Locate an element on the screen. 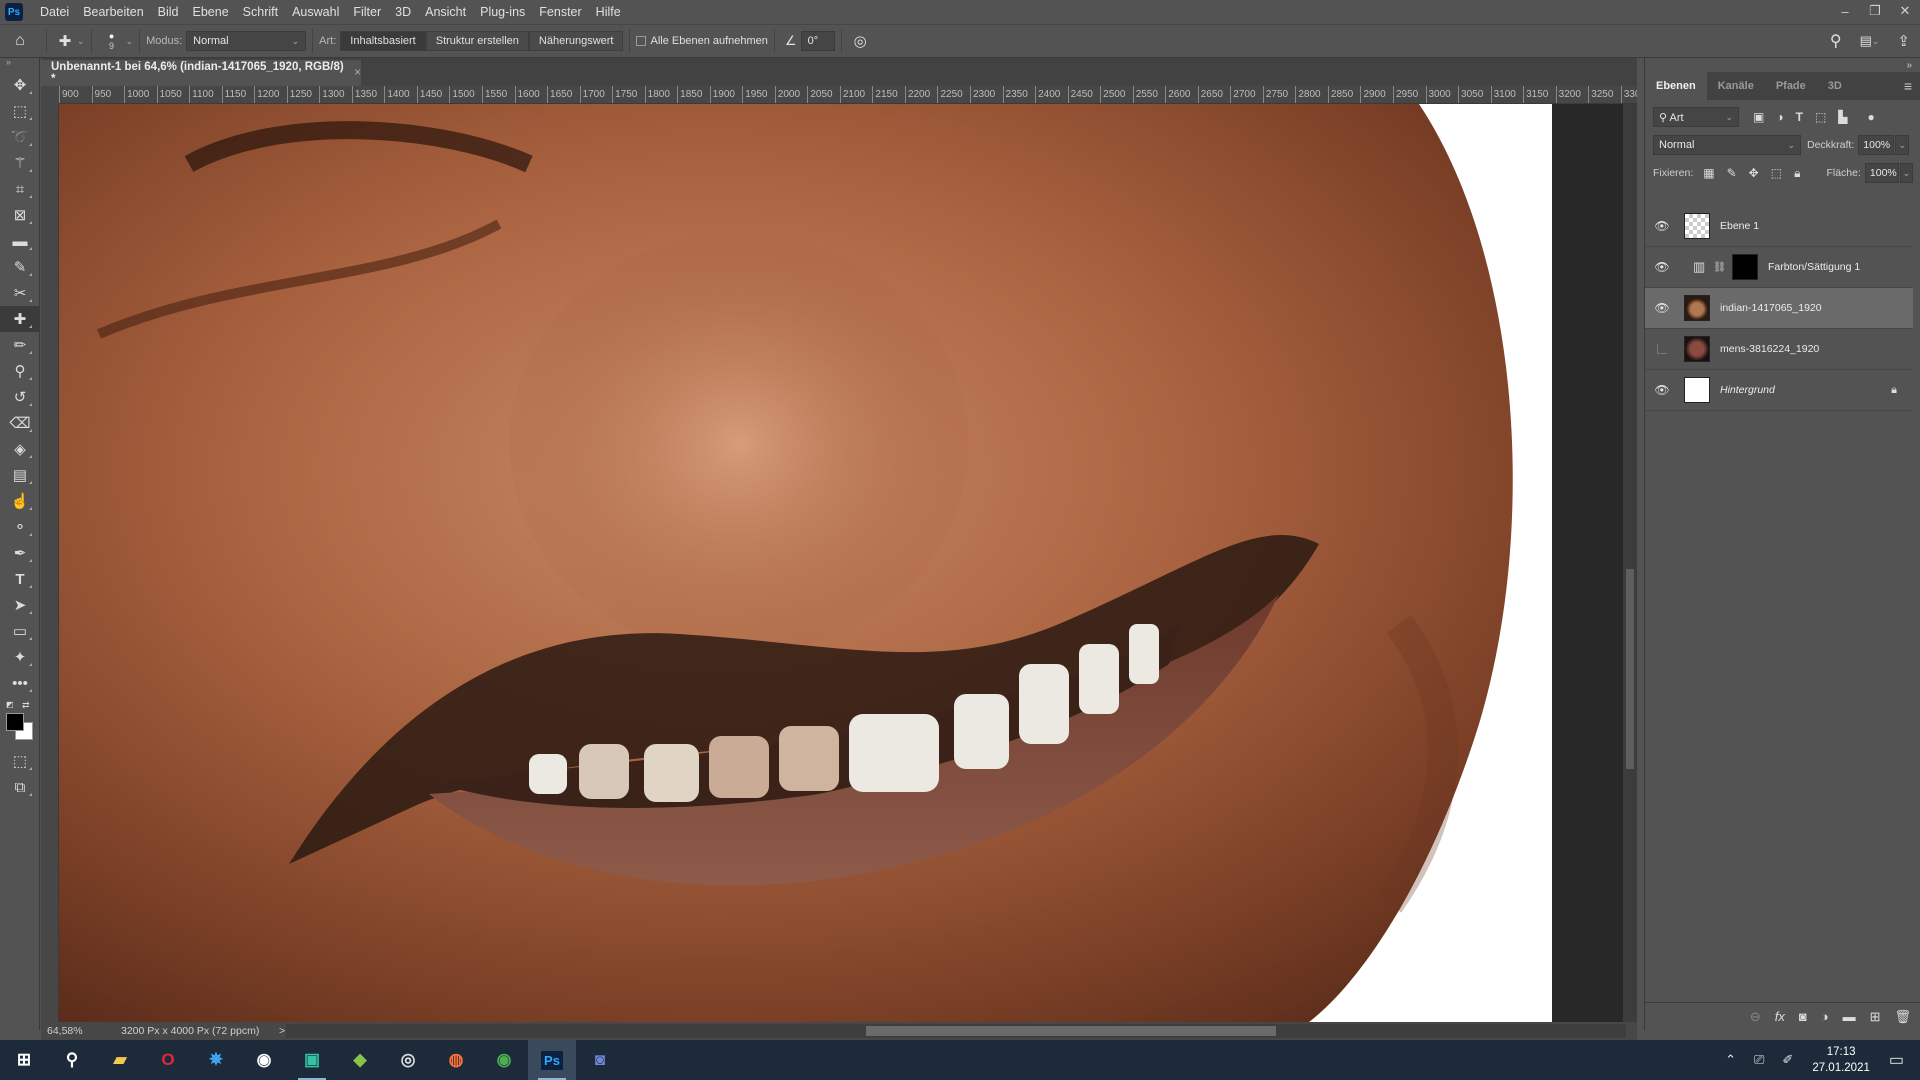 This screenshot has width=1920, height=1080. angle-input: 0° is located at coordinates (817, 41).